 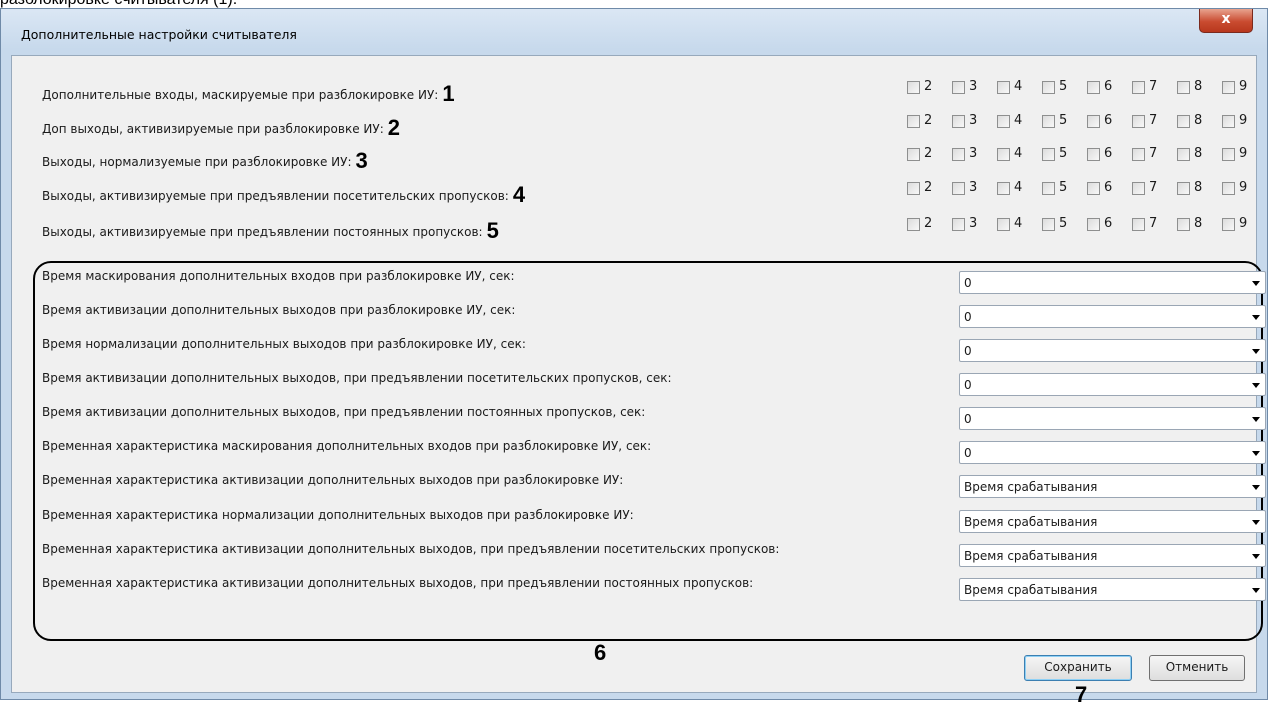 What do you see at coordinates (1081, 694) in the screenshot?
I see `marker-7: 7` at bounding box center [1081, 694].